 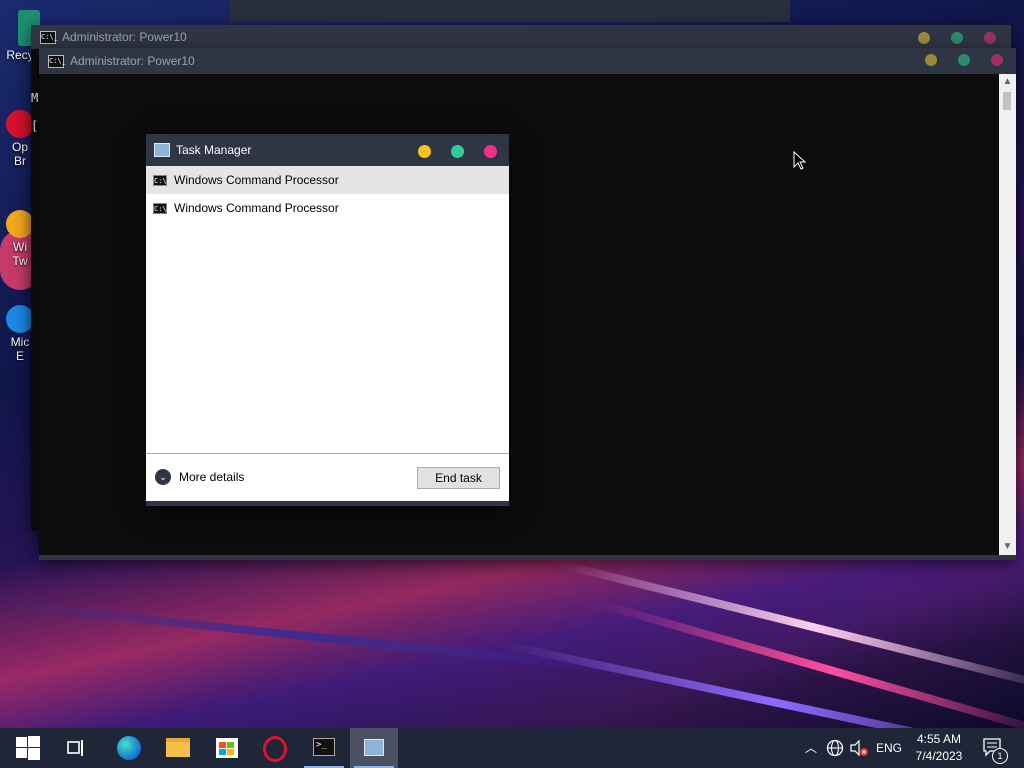 I want to click on desktop-icon-label: Op Br, so click(x=19, y=154).